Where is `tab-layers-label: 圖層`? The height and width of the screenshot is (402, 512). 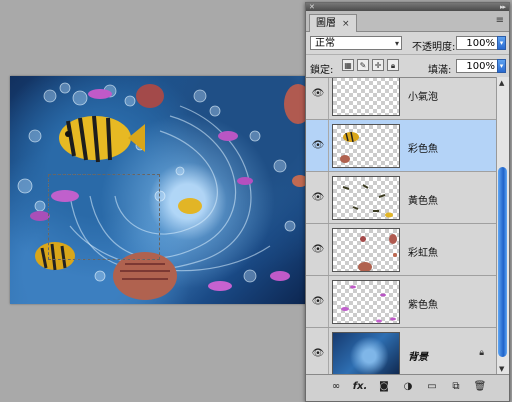 tab-layers-label: 圖層 is located at coordinates (326, 23).